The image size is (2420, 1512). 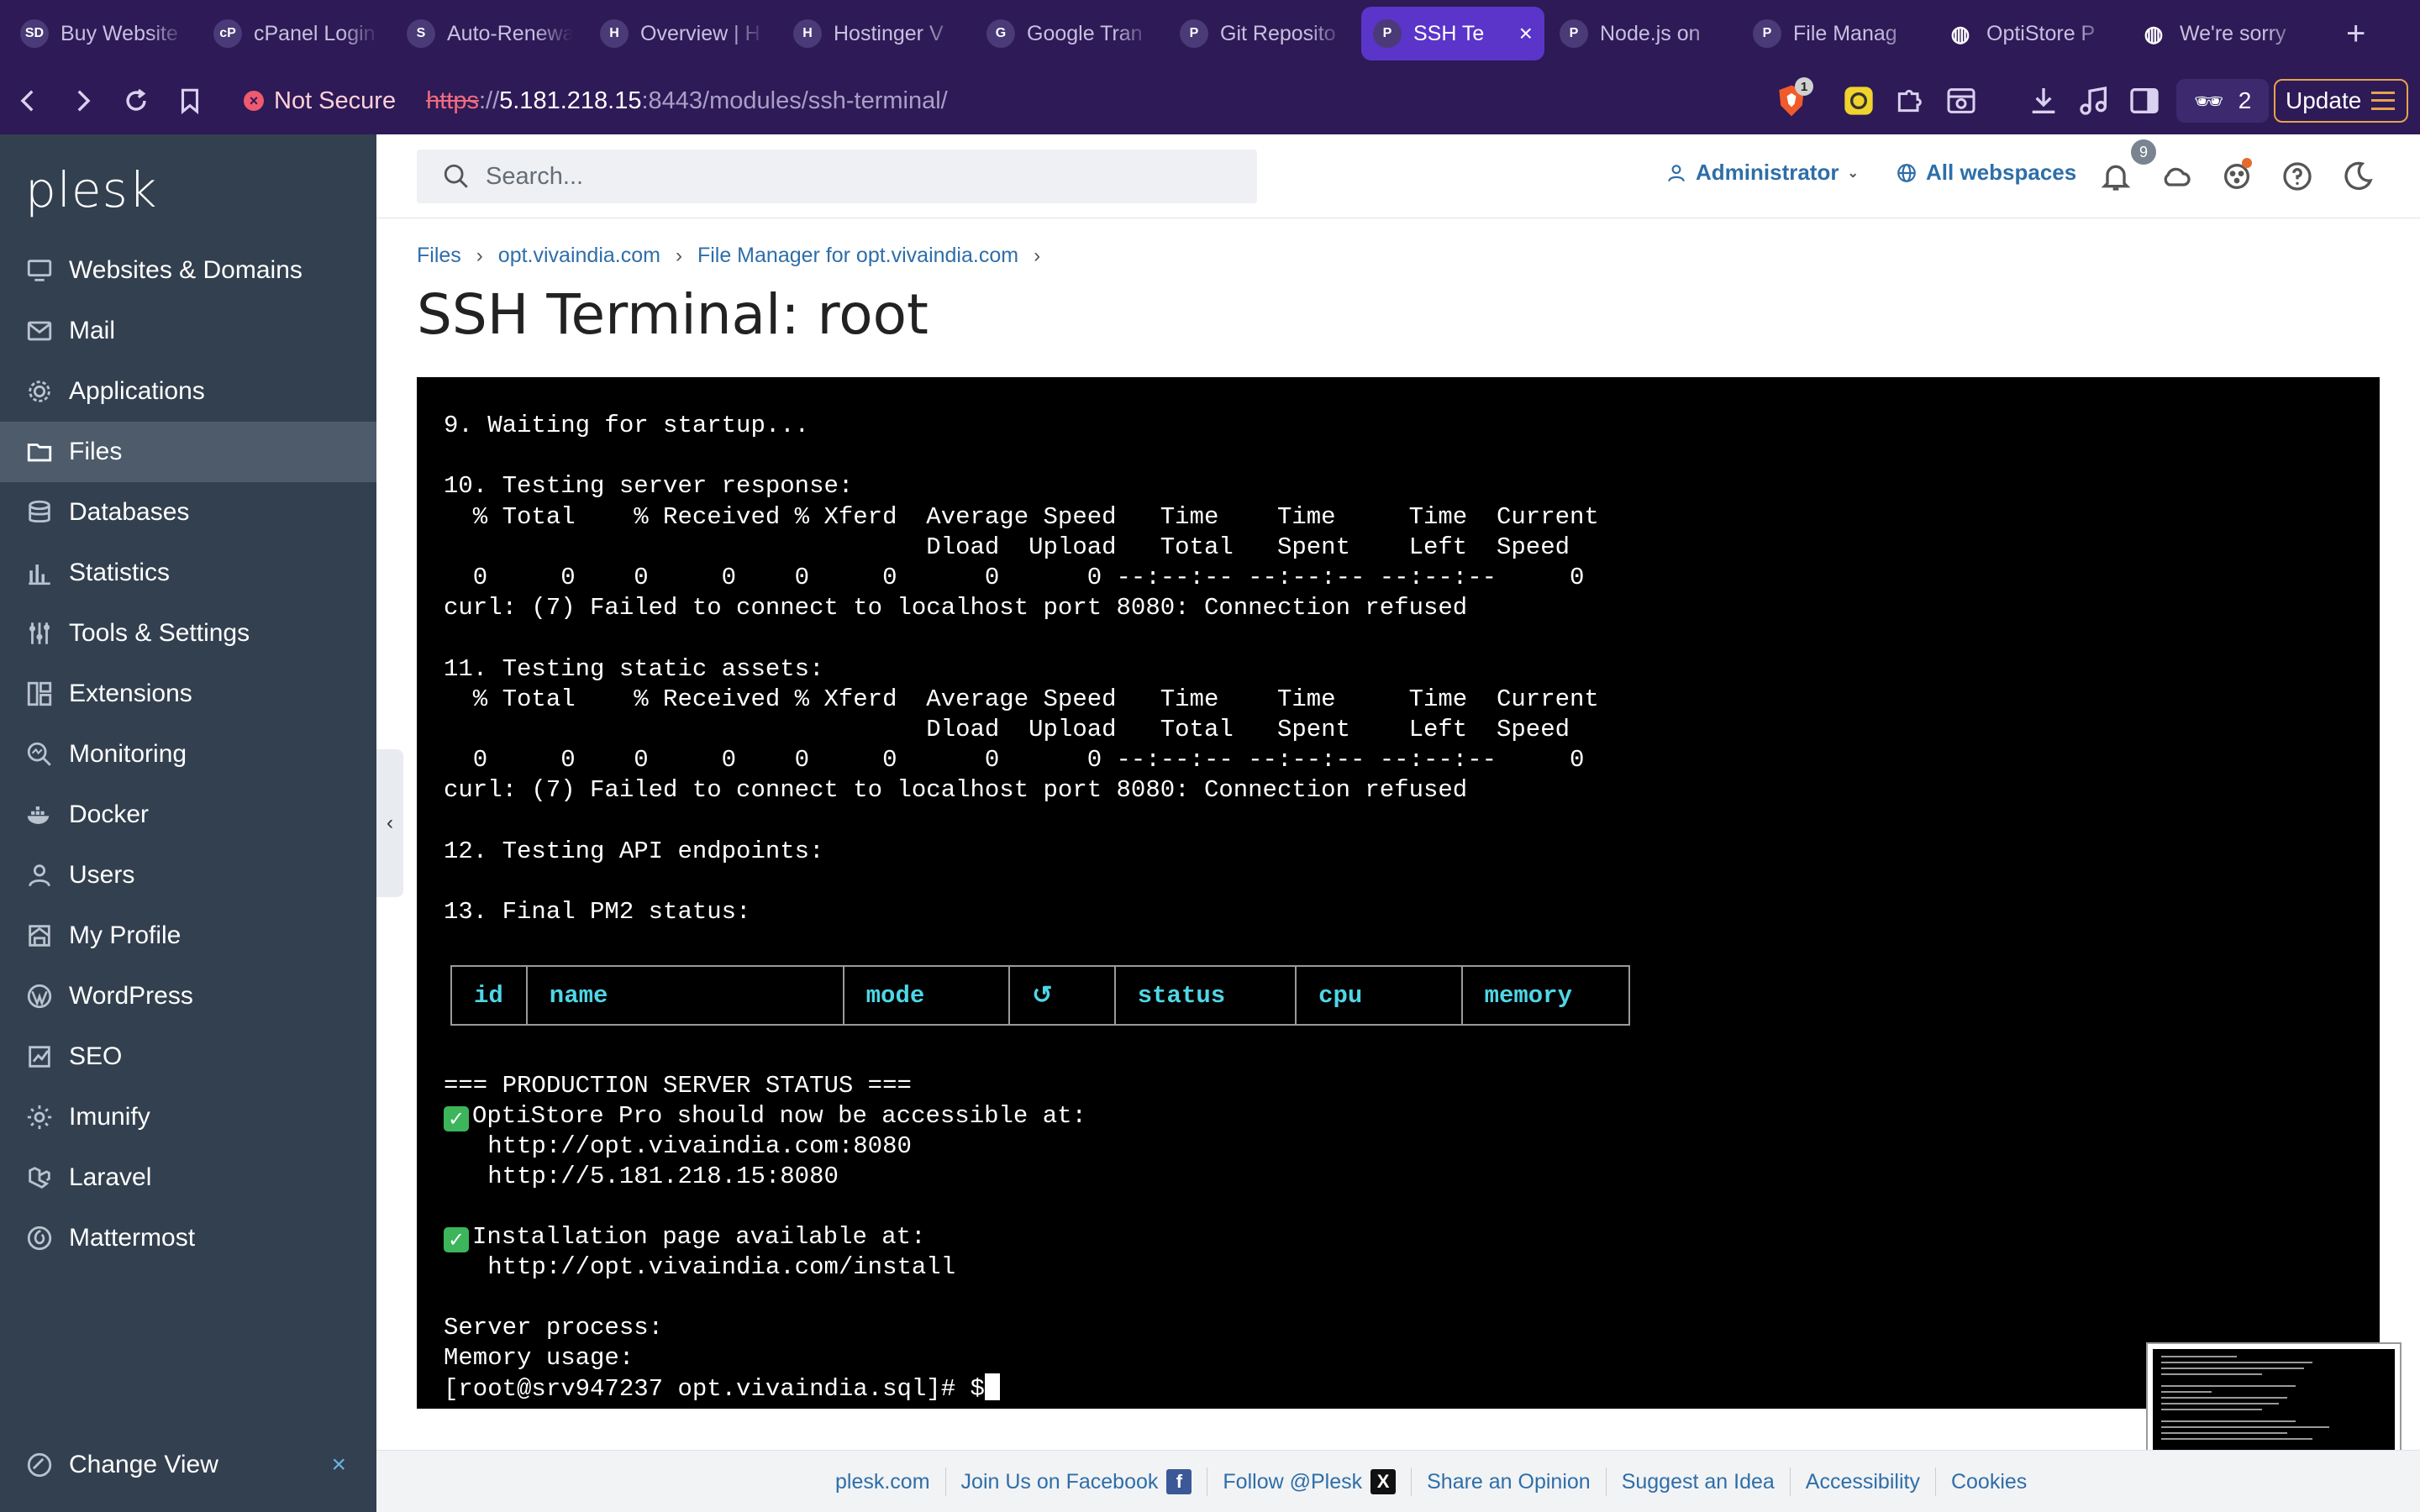 I want to click on sidebar-item-monitoring: Monitoring, so click(x=188, y=754).